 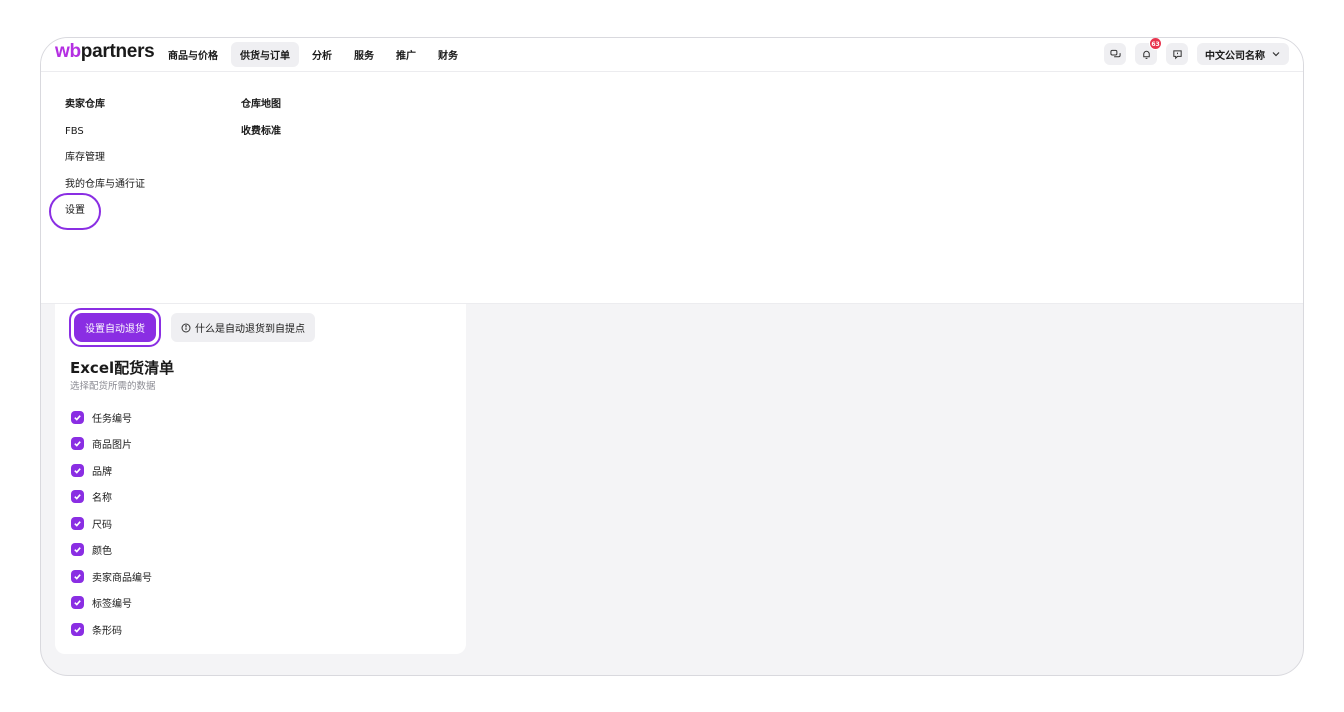 I want to click on checkbox-label: 卖家商品编号, so click(x=122, y=578).